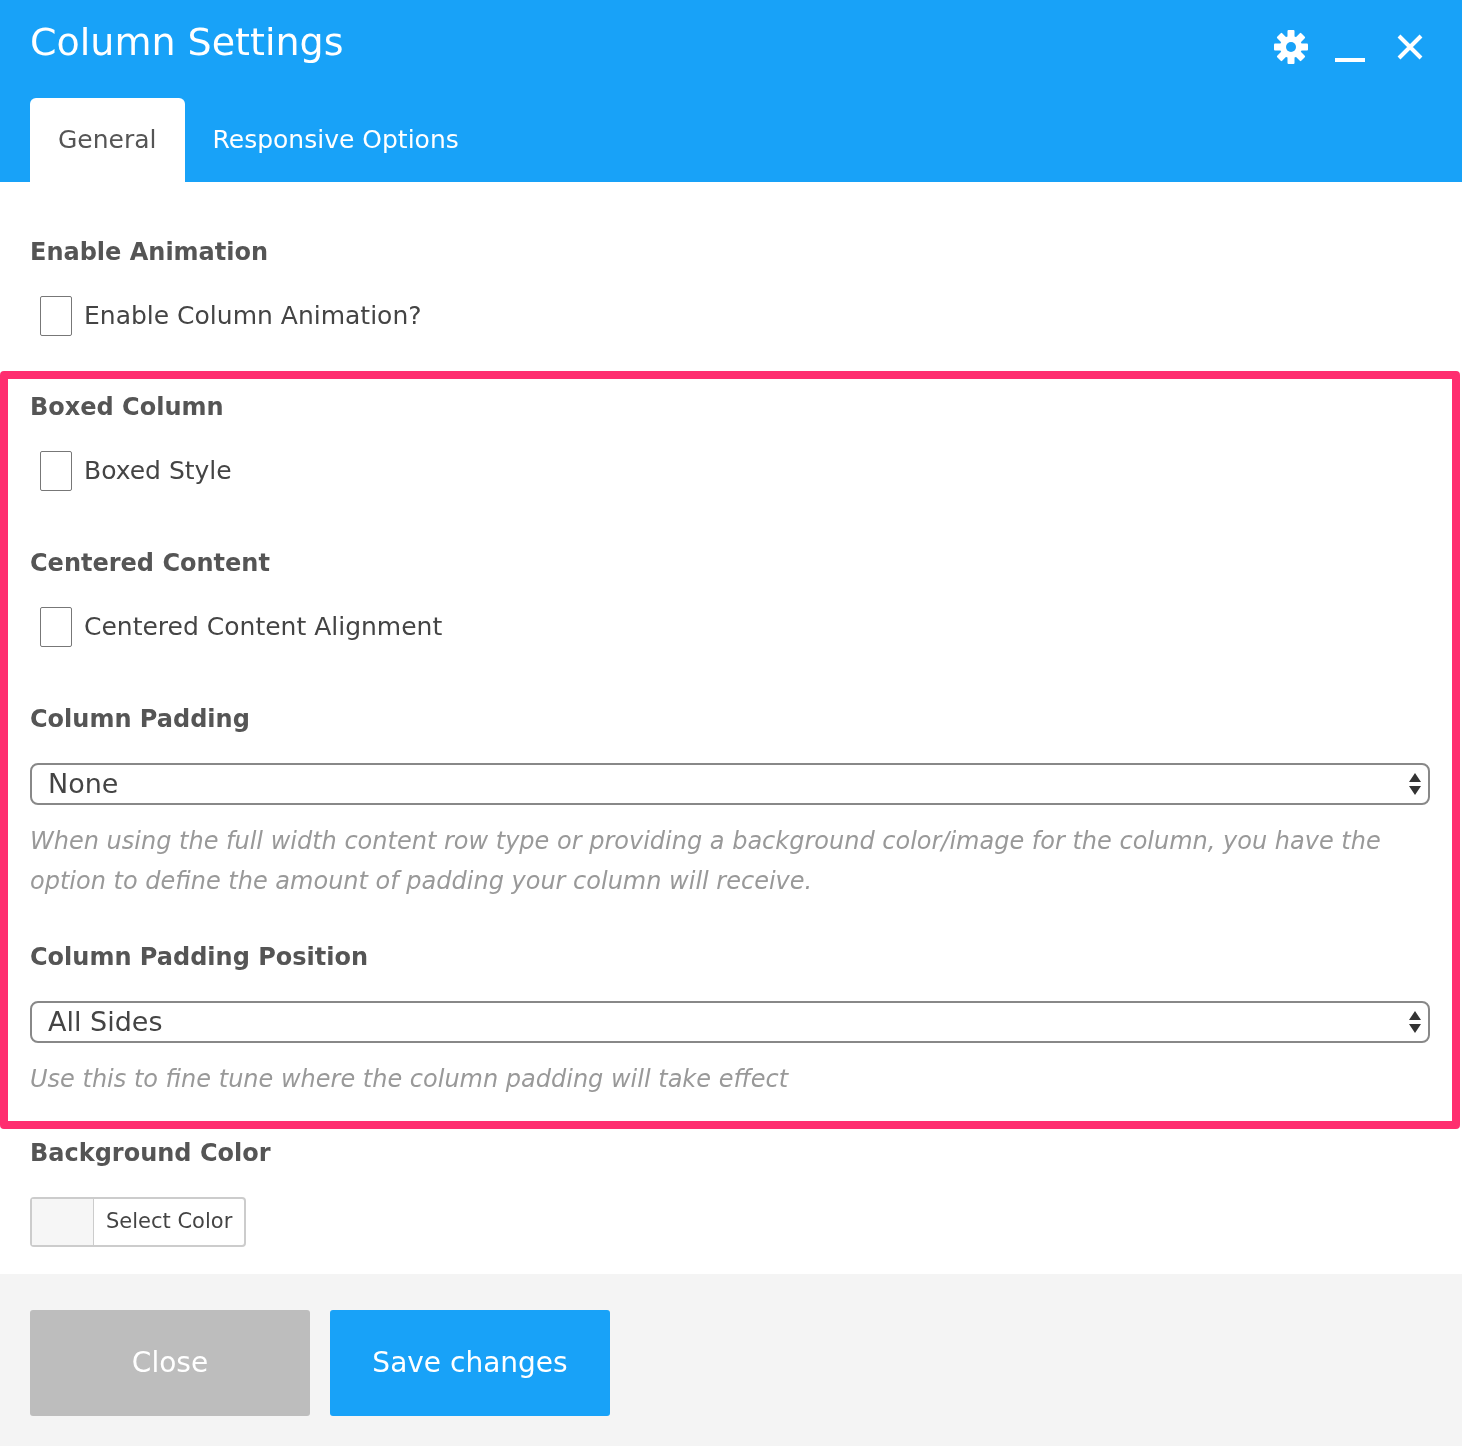 The image size is (1462, 1446). What do you see at coordinates (730, 1022) in the screenshot?
I see `select-field: All Sides` at bounding box center [730, 1022].